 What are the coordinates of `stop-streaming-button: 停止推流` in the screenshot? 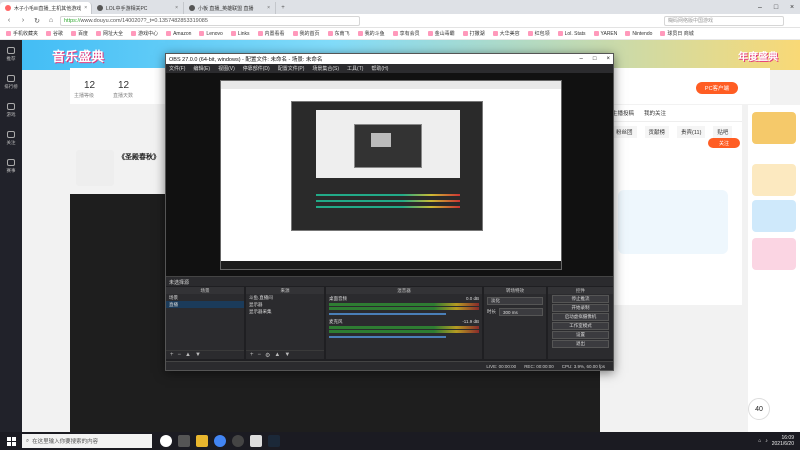 It's located at (580, 299).